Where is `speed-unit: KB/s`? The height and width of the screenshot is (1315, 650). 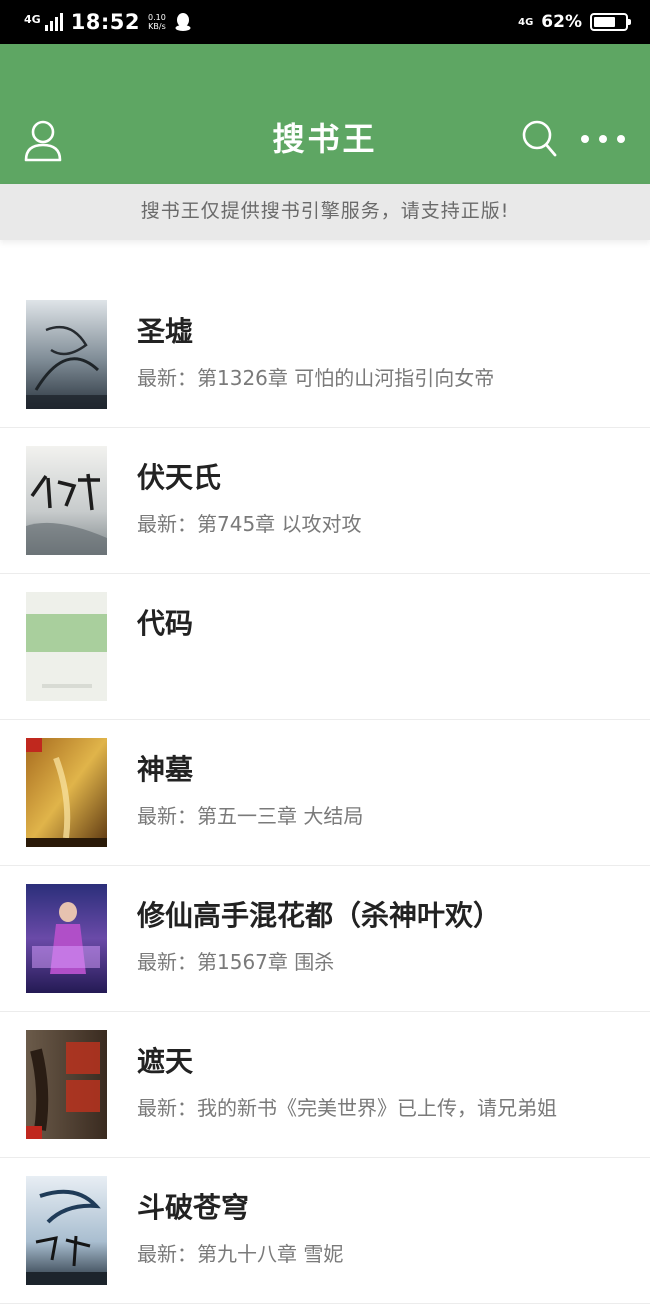
speed-unit: KB/s is located at coordinates (157, 26).